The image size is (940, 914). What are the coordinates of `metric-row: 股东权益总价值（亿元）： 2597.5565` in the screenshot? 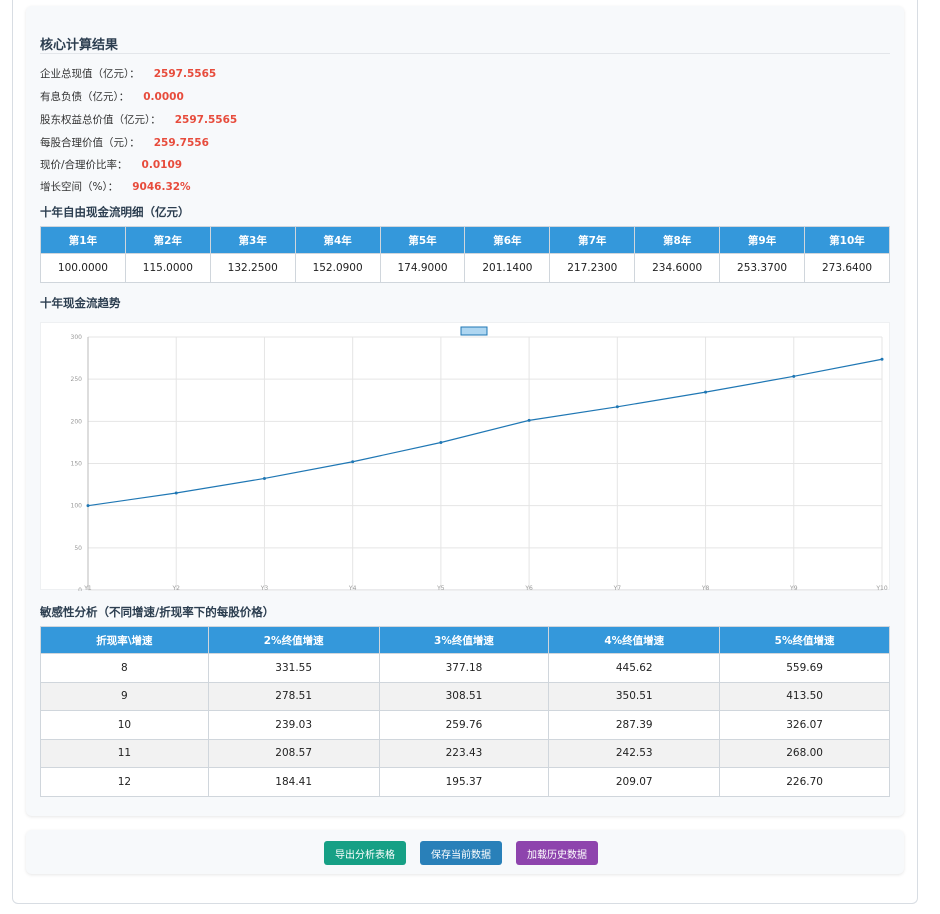 It's located at (138, 119).